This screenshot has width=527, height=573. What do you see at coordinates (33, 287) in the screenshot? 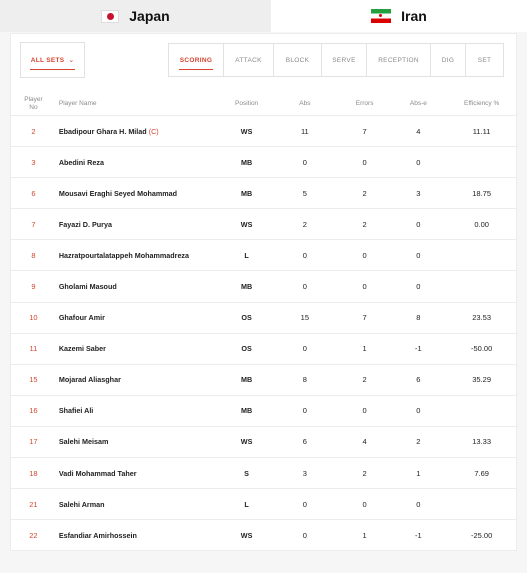
I see `player-number: 9` at bounding box center [33, 287].